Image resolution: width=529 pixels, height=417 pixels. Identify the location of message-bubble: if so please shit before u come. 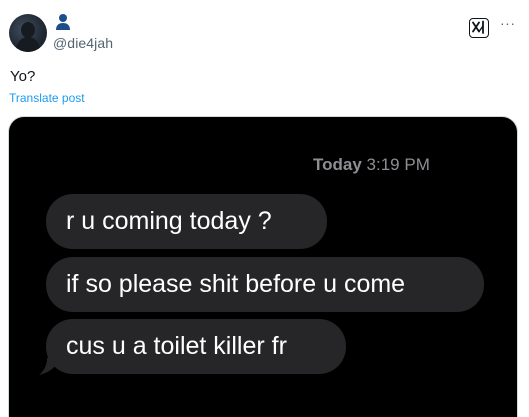
(265, 284).